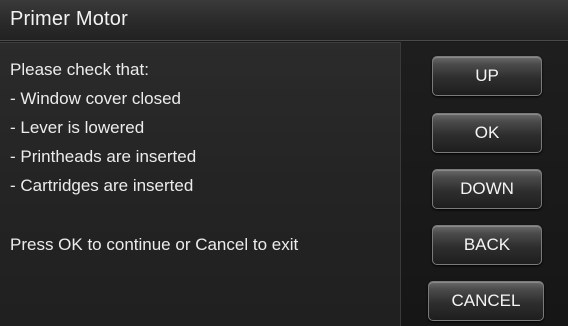  I want to click on back-button: BACK, so click(487, 245).